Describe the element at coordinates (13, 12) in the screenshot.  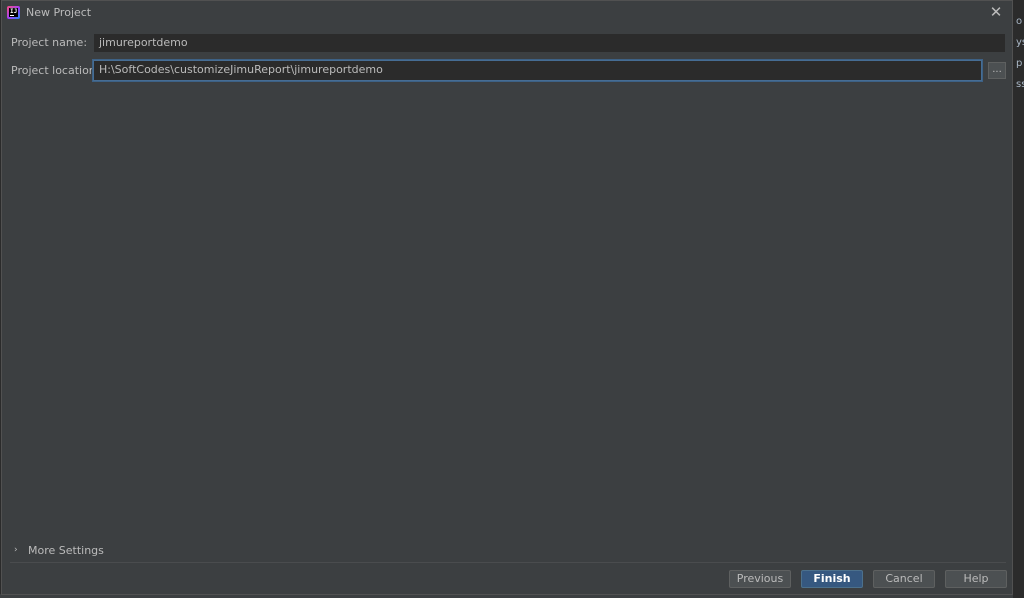
I see `intellij-idea-icon: IJ` at that location.